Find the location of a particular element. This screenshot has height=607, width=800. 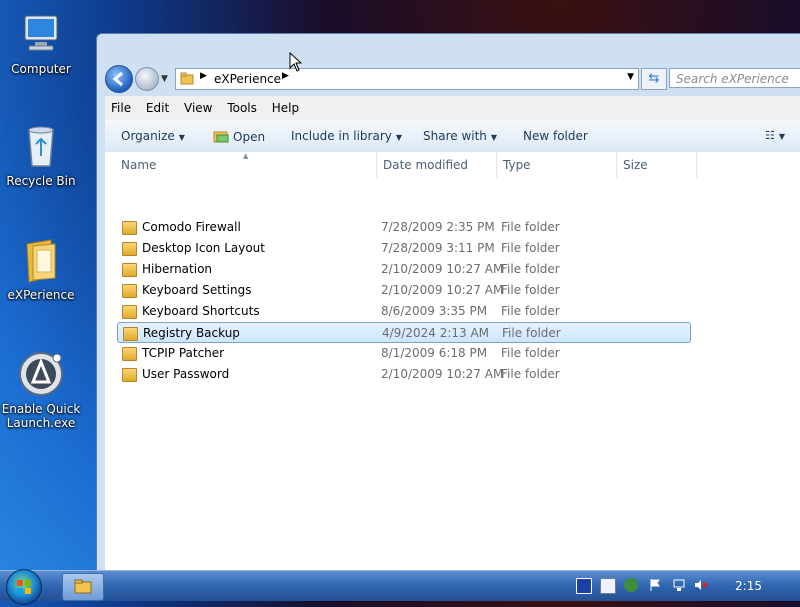

system-clock: 2:15 is located at coordinates (748, 586).